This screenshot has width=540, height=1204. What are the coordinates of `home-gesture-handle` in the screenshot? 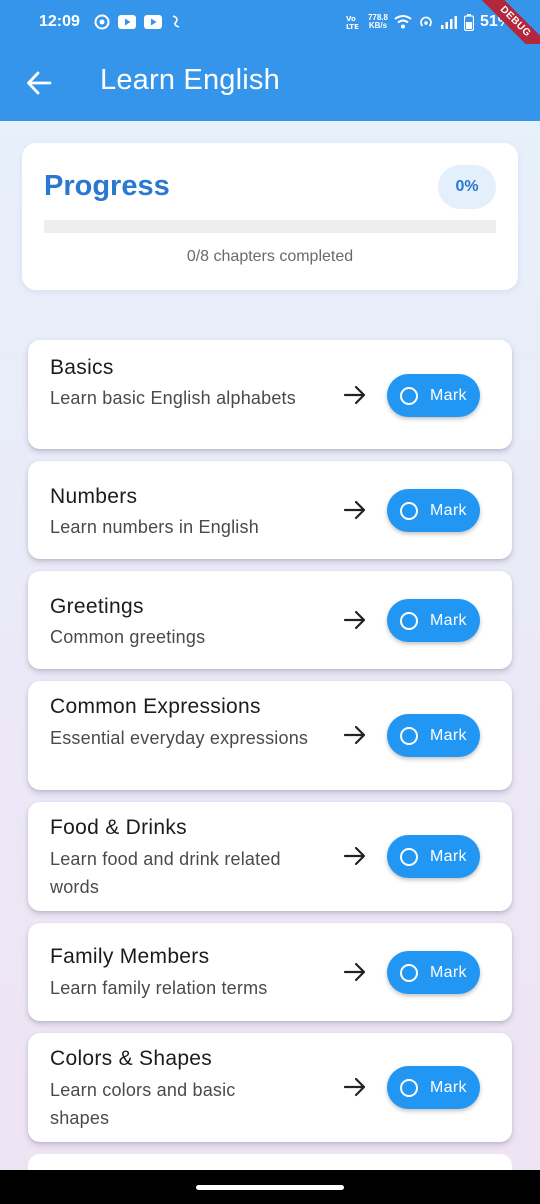 It's located at (270, 1187).